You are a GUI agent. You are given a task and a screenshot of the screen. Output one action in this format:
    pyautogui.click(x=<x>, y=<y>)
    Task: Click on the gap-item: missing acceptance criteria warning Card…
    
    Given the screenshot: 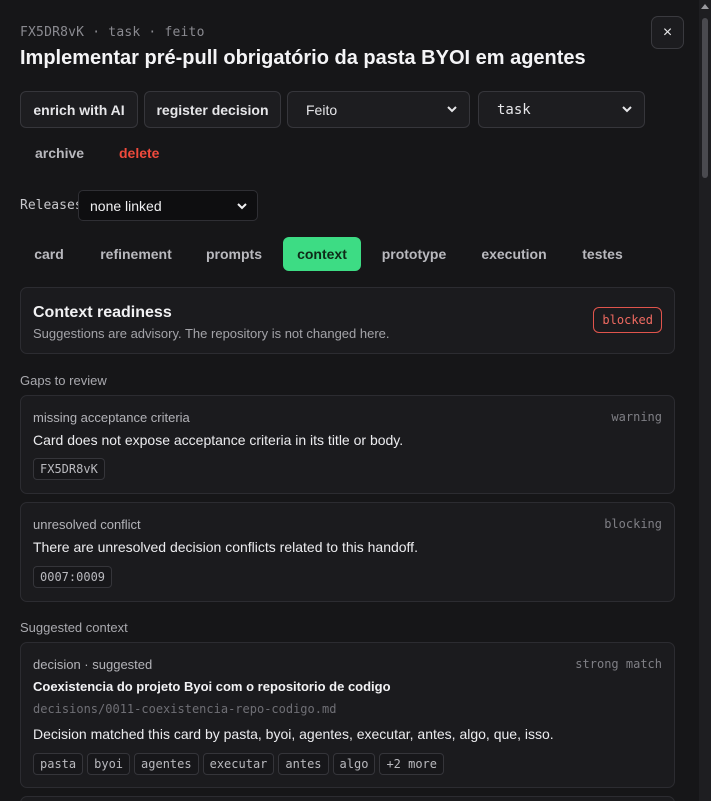 What is the action you would take?
    pyautogui.click(x=347, y=444)
    